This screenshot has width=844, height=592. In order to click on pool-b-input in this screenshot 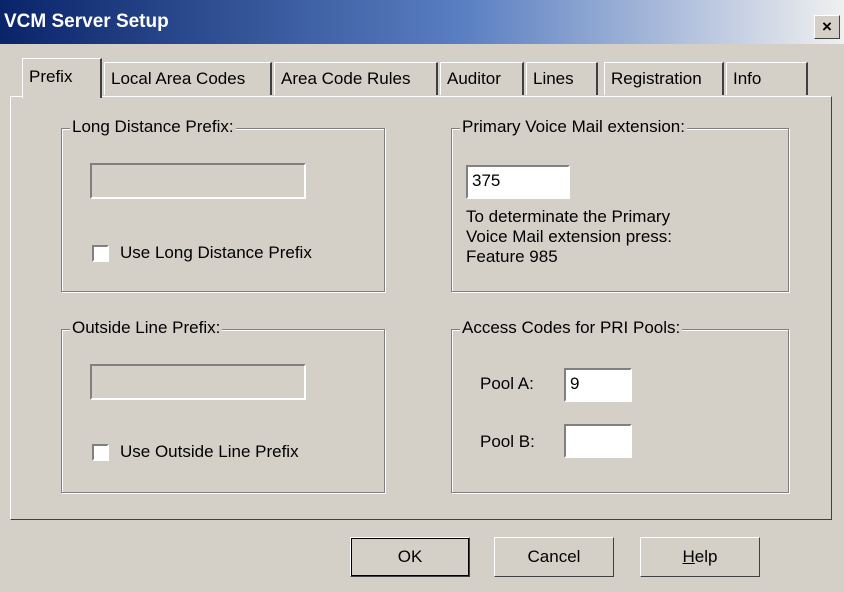, I will do `click(598, 441)`.